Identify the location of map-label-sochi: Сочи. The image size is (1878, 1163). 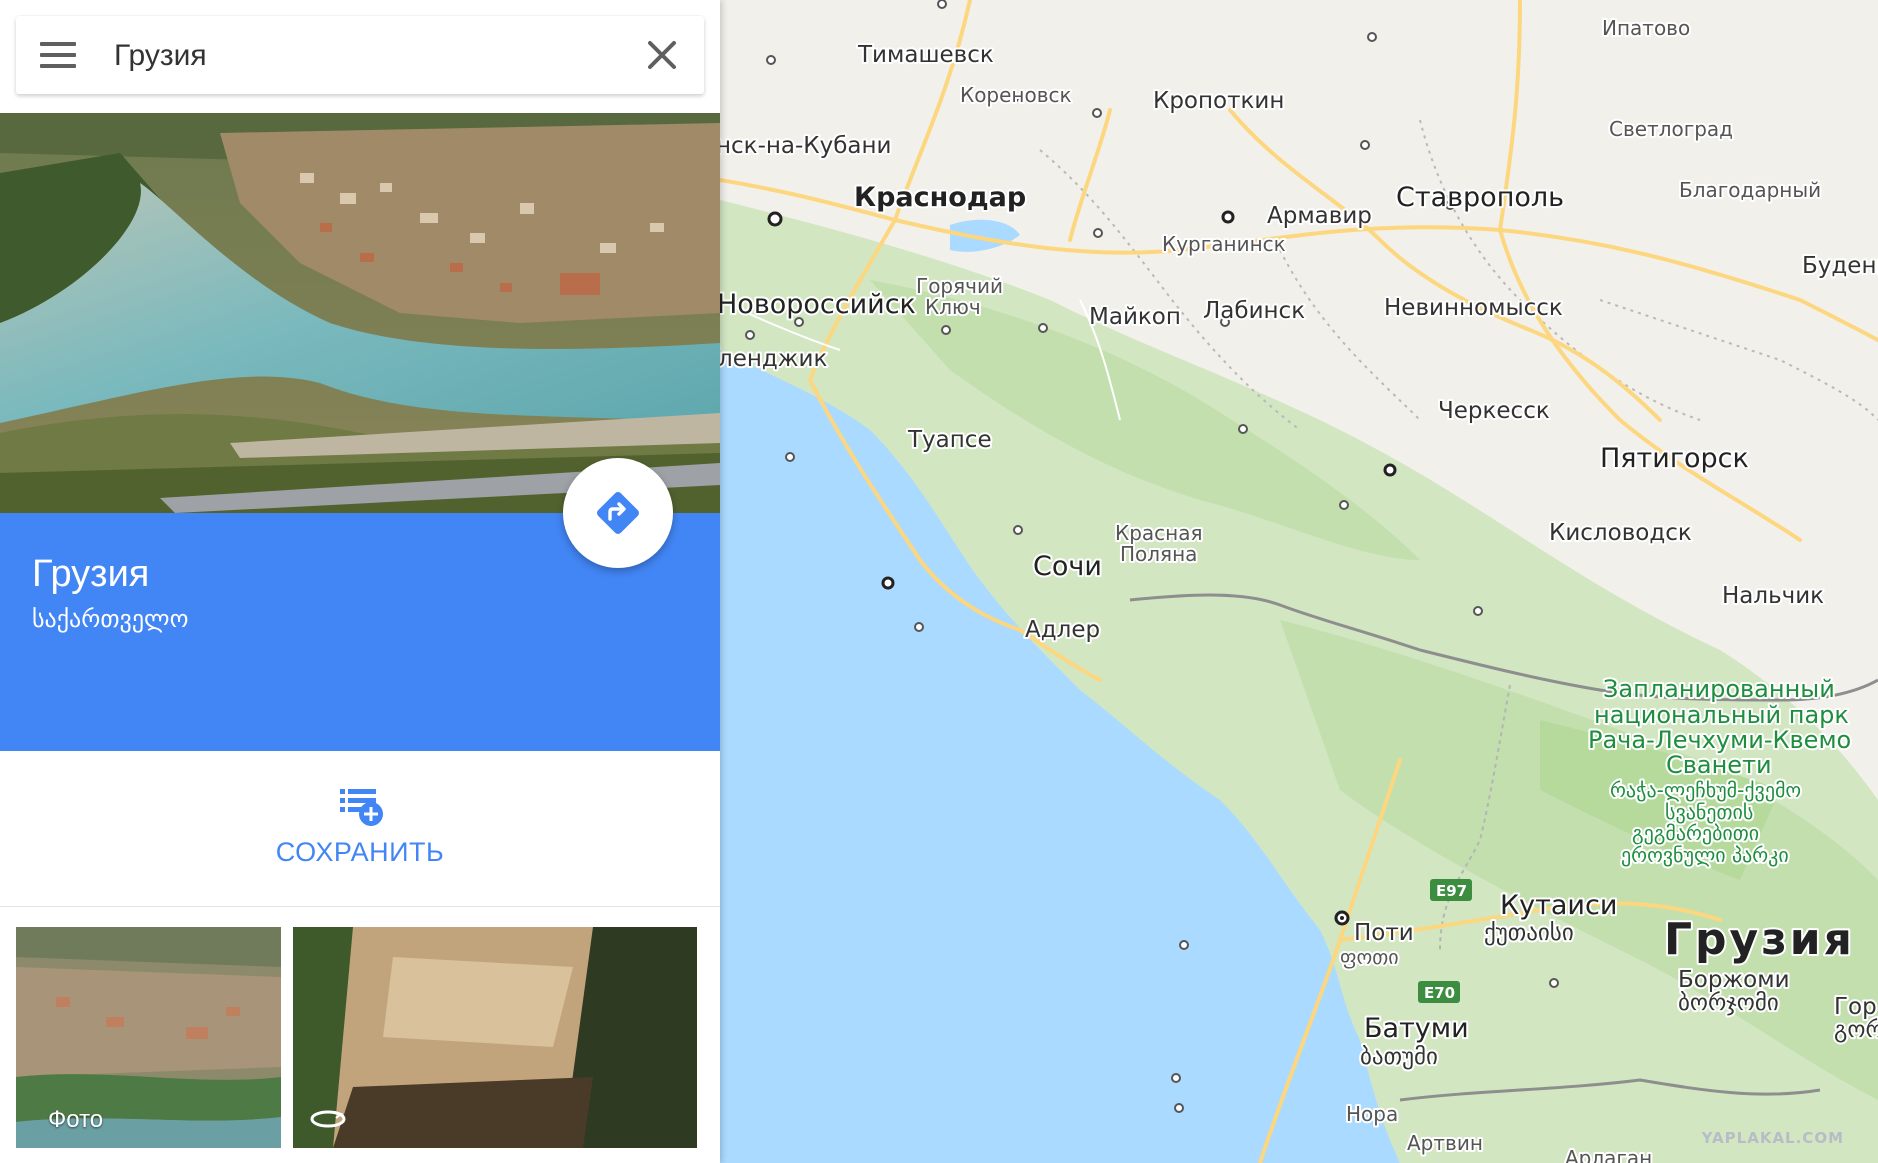
(1067, 566).